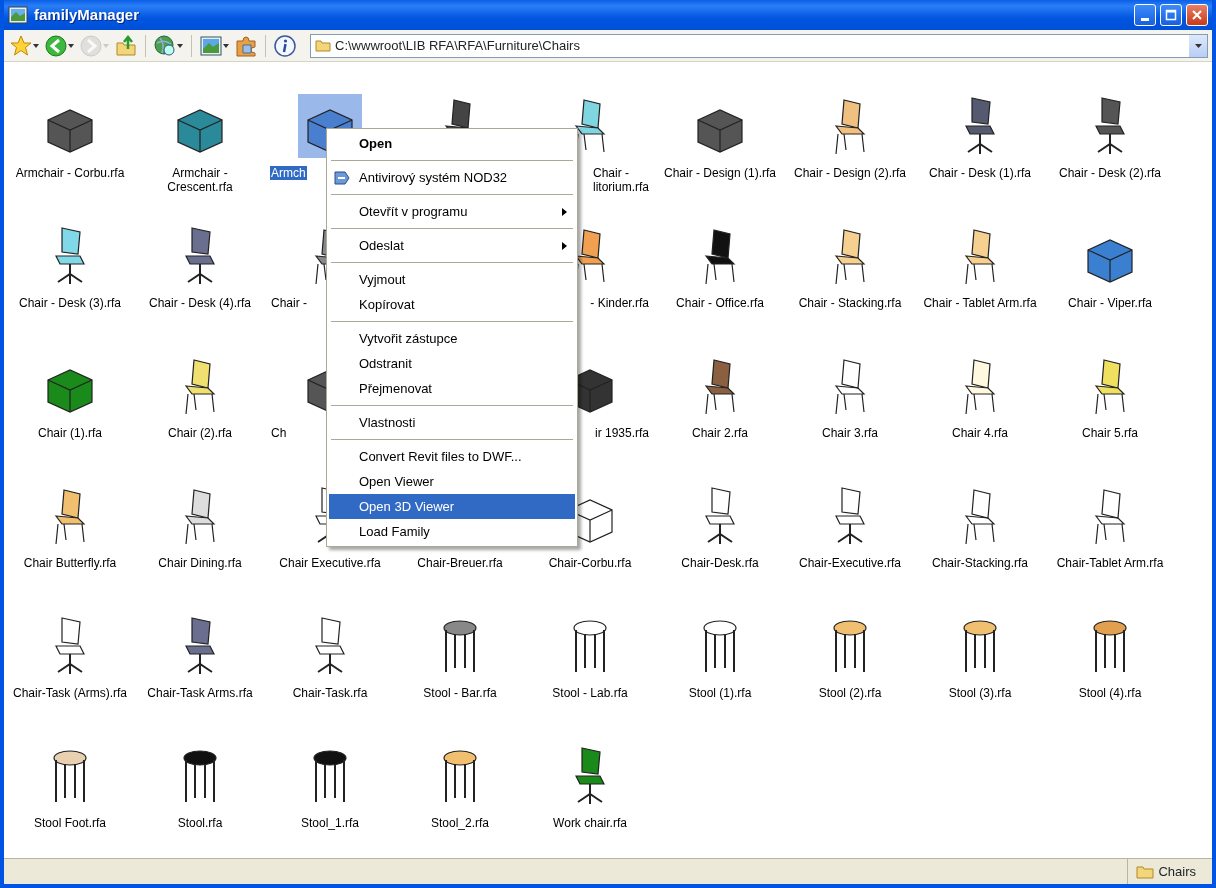 The image size is (1216, 888). I want to click on file-name: Chair-Corbu.rfa, so click(590, 563).